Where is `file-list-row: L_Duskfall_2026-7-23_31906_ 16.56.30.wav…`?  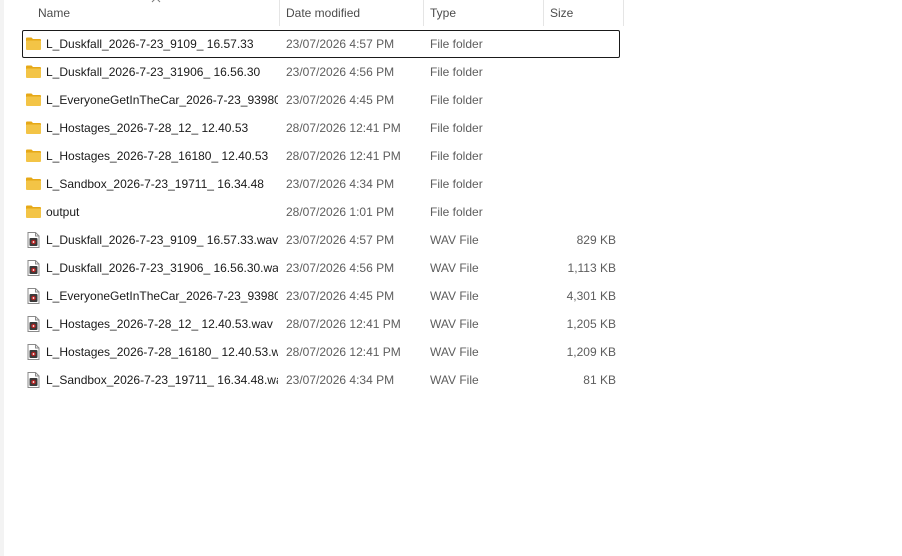 file-list-row: L_Duskfall_2026-7-23_31906_ 16.56.30.wav… is located at coordinates (321, 268).